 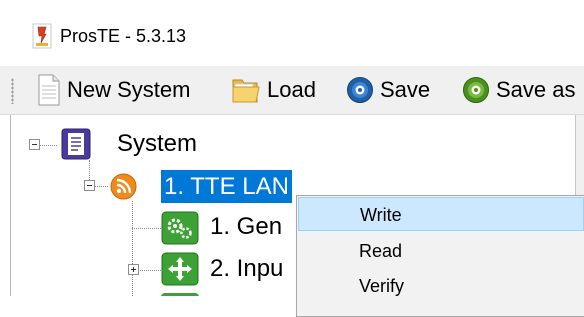 What do you see at coordinates (133, 269) in the screenshot?
I see `inputs-expand-toggle` at bounding box center [133, 269].